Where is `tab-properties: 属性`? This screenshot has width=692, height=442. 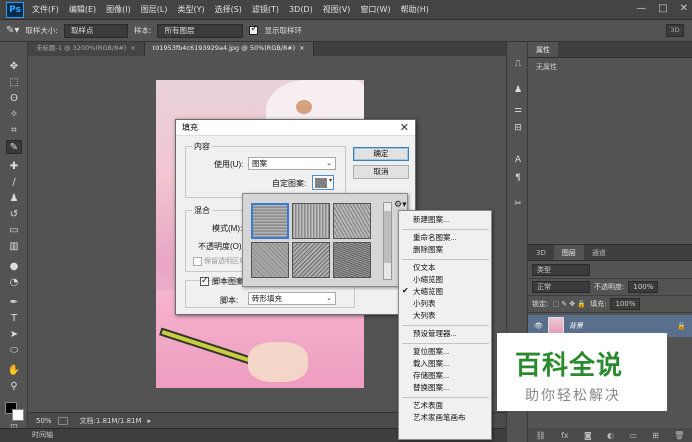 tab-properties: 属性 is located at coordinates (543, 49).